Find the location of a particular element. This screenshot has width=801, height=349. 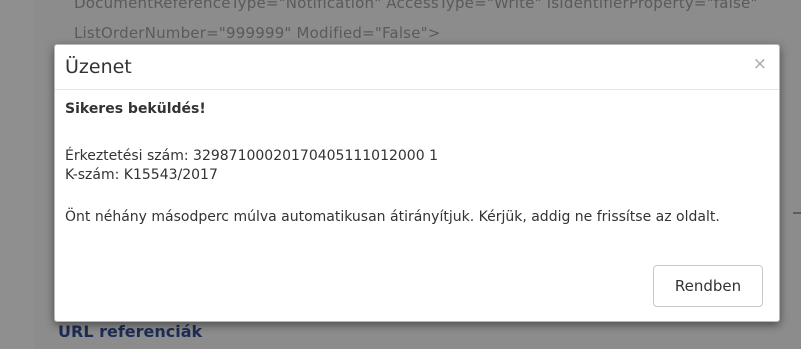

ok-button: Rendben is located at coordinates (708, 286).